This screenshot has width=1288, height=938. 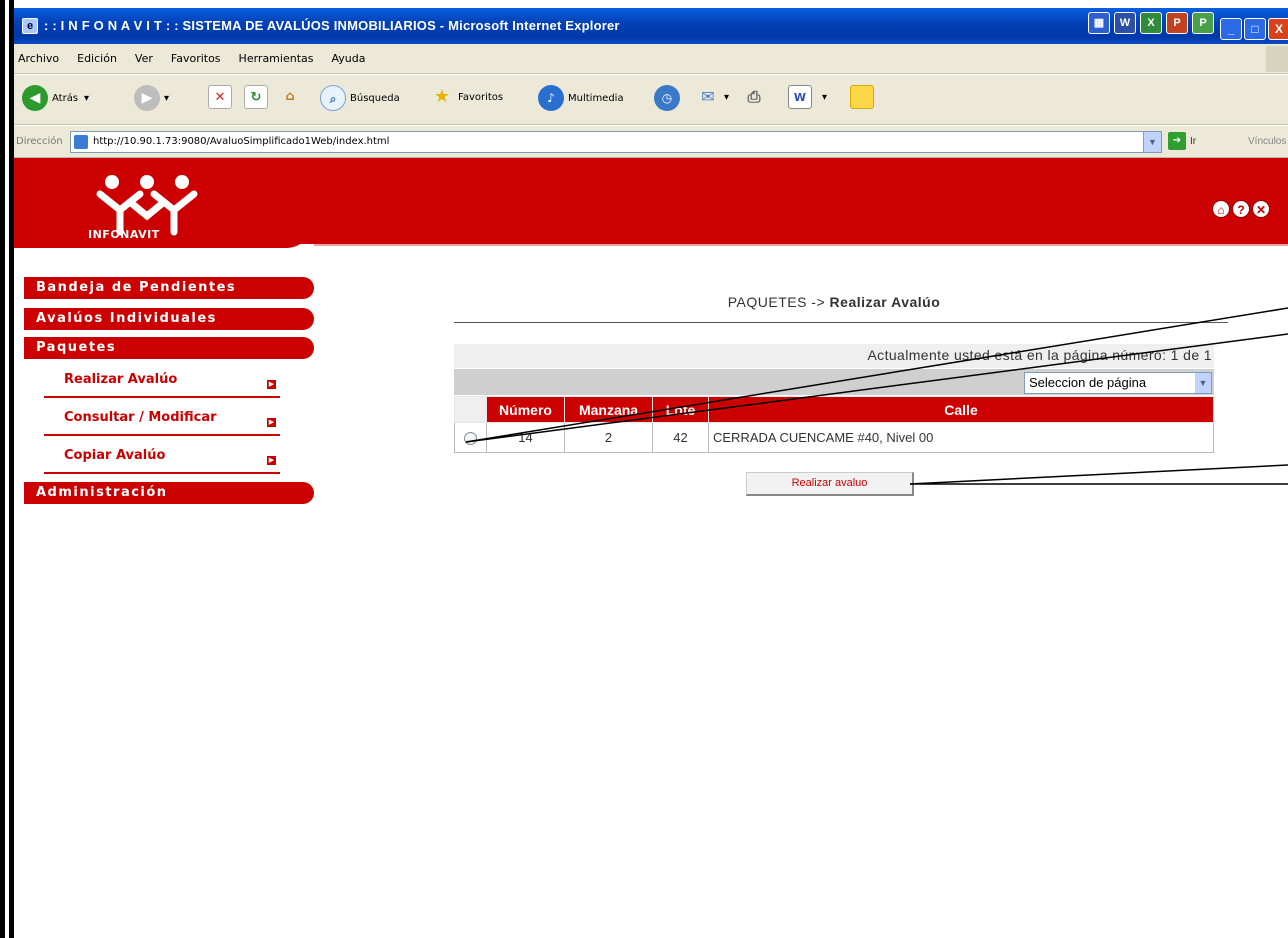 What do you see at coordinates (7, 469) in the screenshot?
I see `left-frame` at bounding box center [7, 469].